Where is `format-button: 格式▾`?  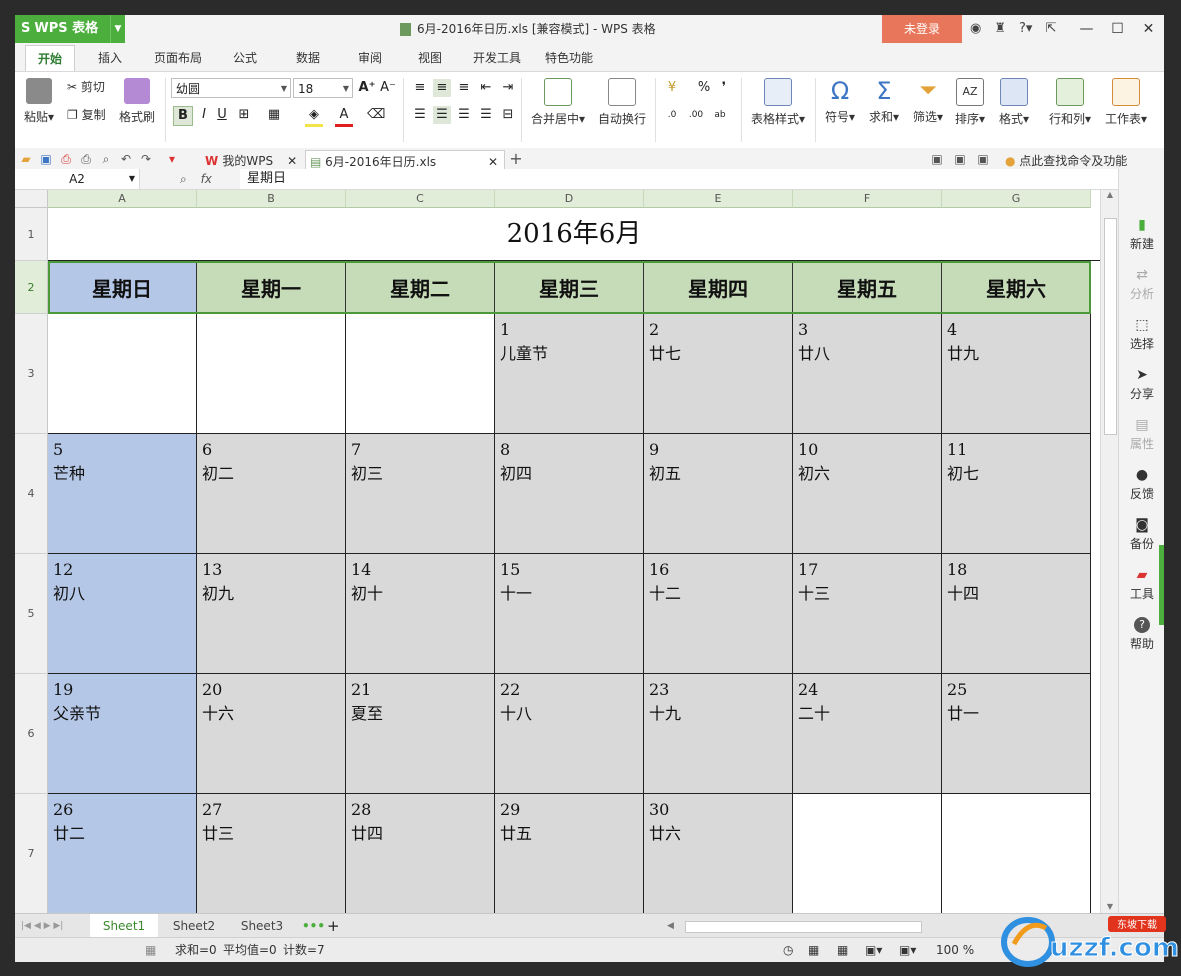 format-button: 格式▾ is located at coordinates (1014, 101).